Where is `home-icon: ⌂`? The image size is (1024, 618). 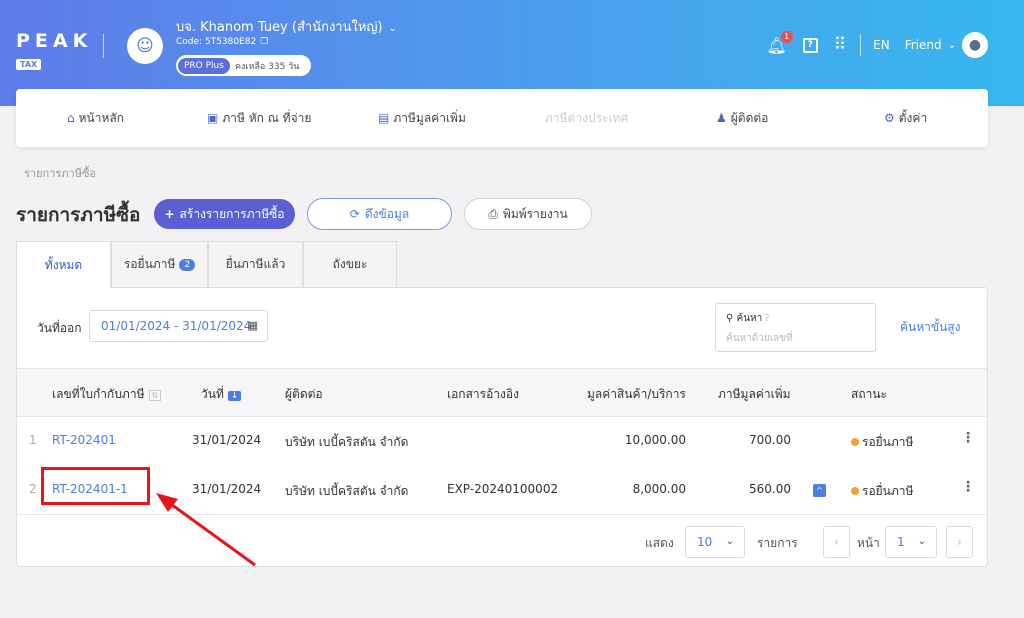
home-icon: ⌂ is located at coordinates (71, 118).